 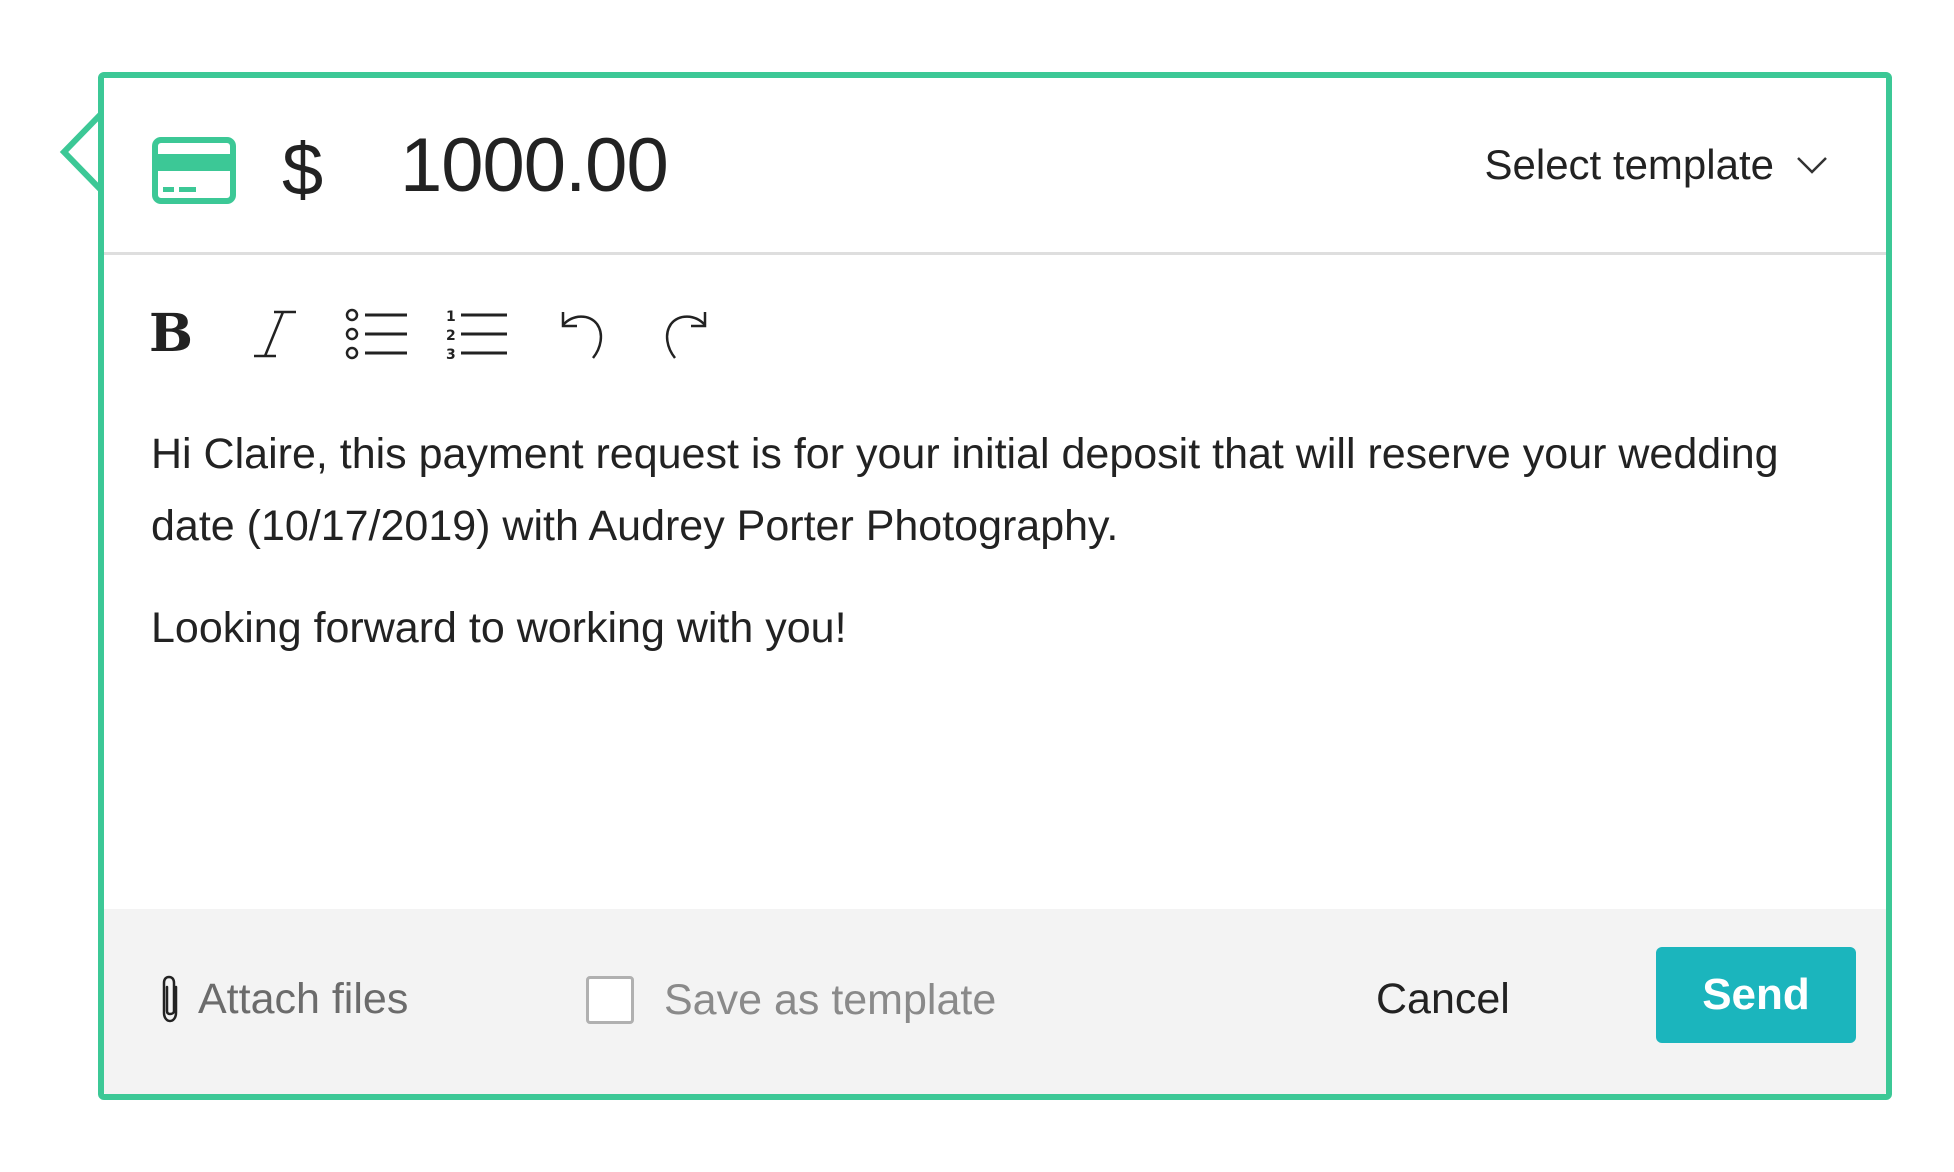 I want to click on select-template-dropdown: Select template, so click(x=1657, y=165).